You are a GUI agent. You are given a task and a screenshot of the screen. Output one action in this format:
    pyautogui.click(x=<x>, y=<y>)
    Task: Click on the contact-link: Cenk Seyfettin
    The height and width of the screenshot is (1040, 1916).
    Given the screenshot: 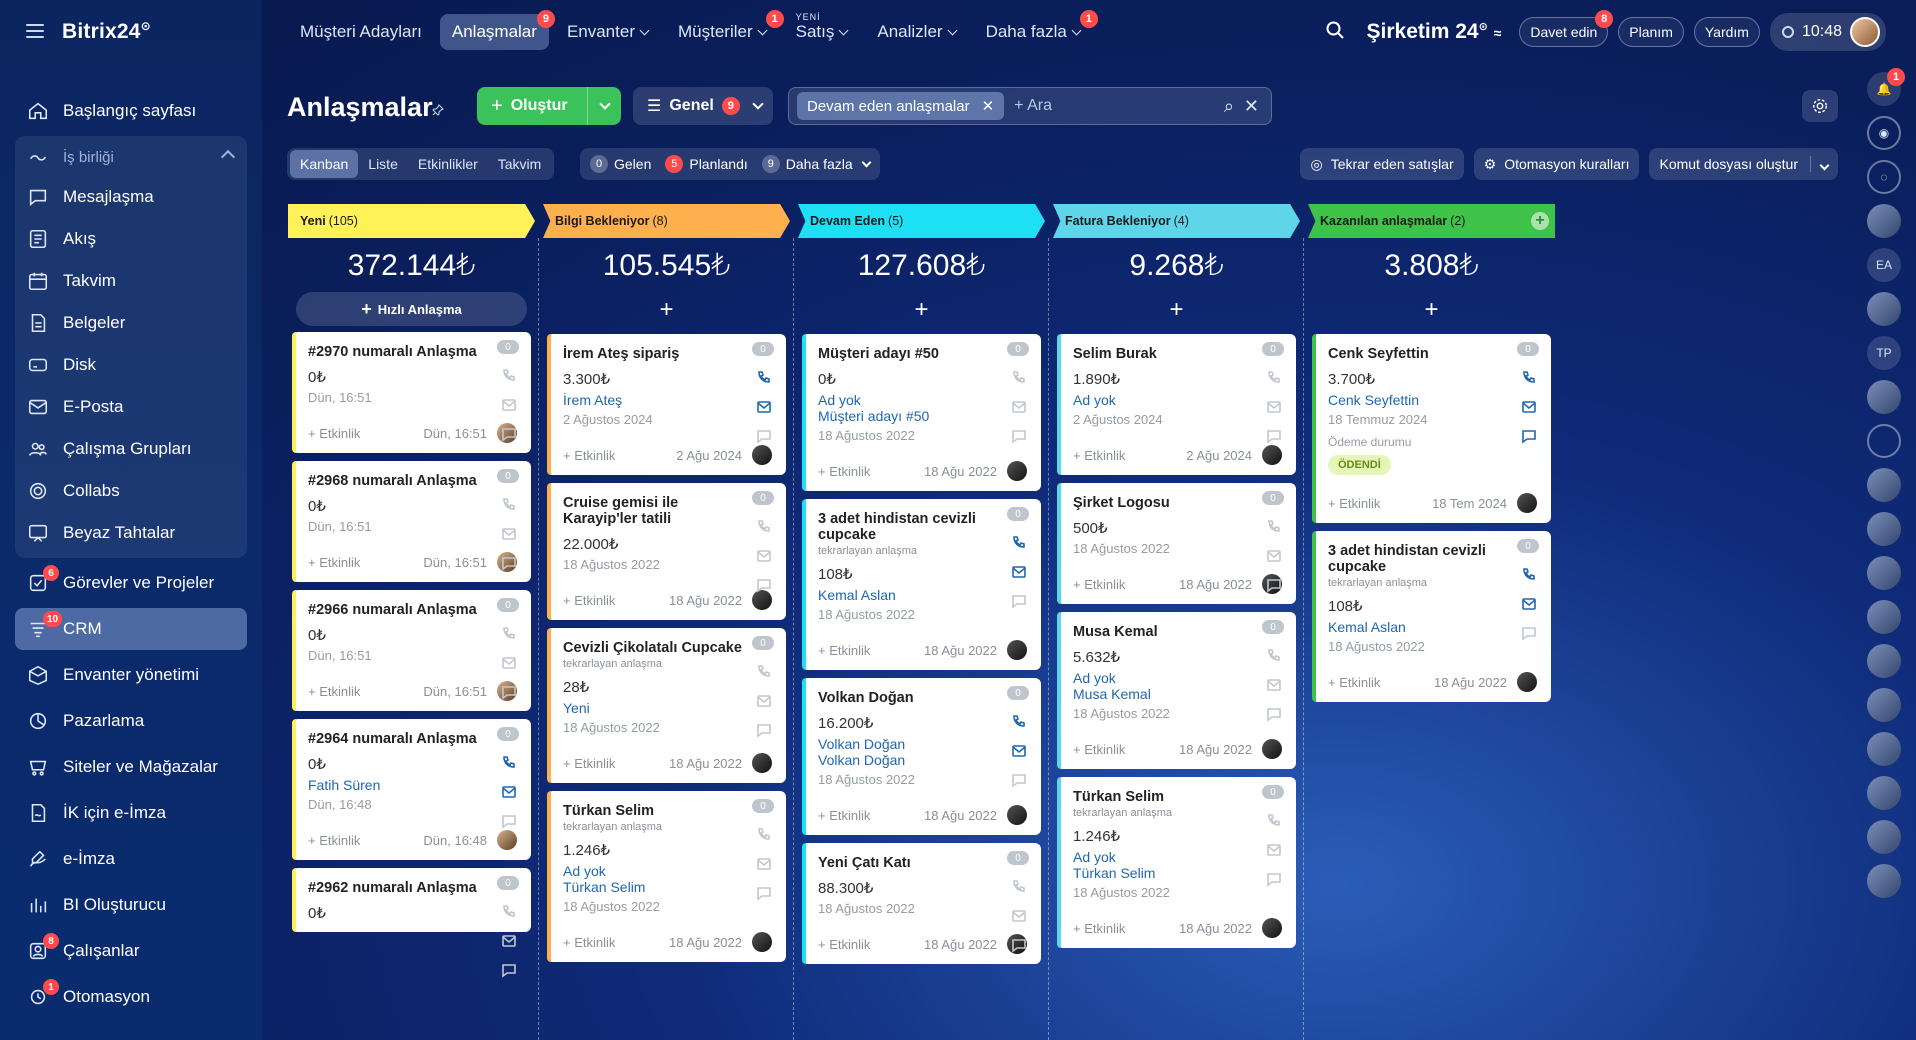 What is the action you would take?
    pyautogui.click(x=1432, y=400)
    